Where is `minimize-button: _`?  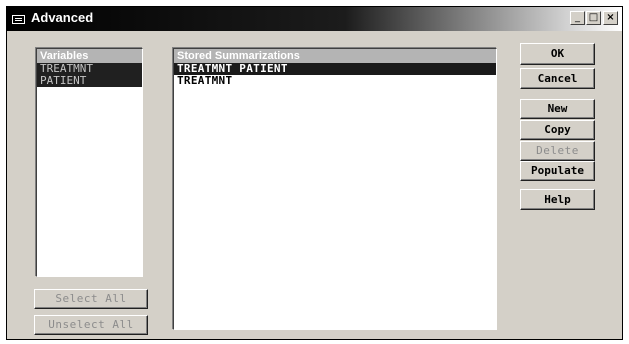
minimize-button: _ is located at coordinates (577, 18).